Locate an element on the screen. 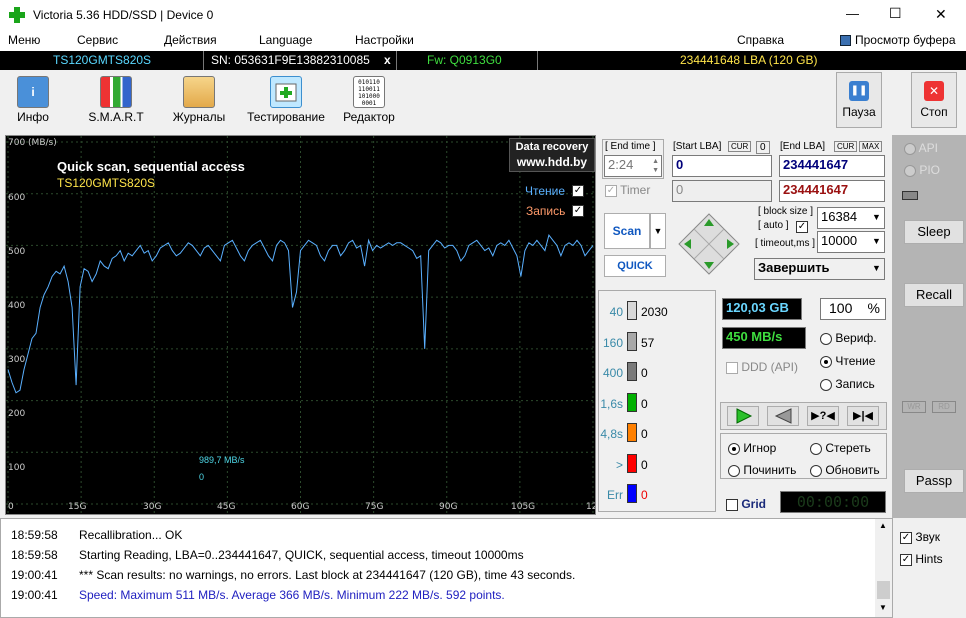 Image resolution: width=966 pixels, height=618 pixels. rewind-icon is located at coordinates (783, 416).